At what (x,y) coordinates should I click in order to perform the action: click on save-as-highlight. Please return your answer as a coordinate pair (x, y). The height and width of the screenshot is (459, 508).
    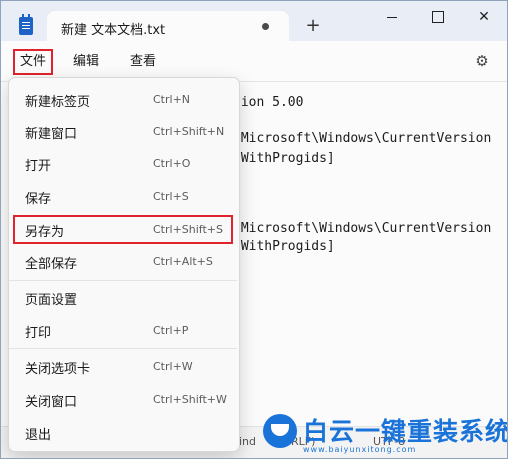
    Looking at the image, I should click on (123, 229).